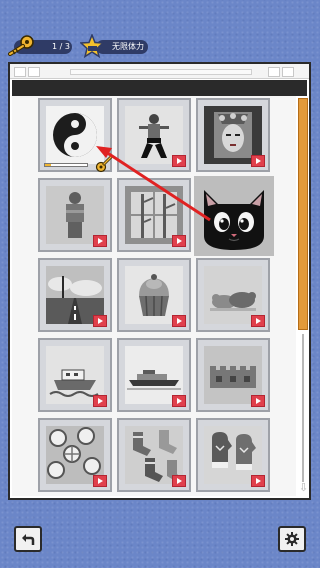 The image size is (320, 568). What do you see at coordinates (303, 408) in the screenshot?
I see `scroll-track` at bounding box center [303, 408].